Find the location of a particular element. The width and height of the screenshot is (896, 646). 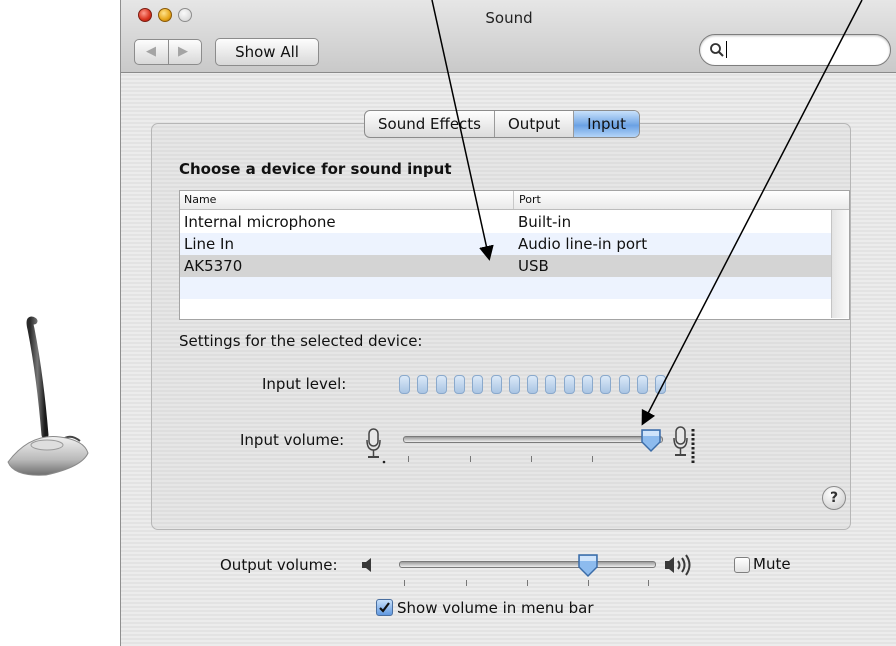

tab-input: Input is located at coordinates (606, 124).